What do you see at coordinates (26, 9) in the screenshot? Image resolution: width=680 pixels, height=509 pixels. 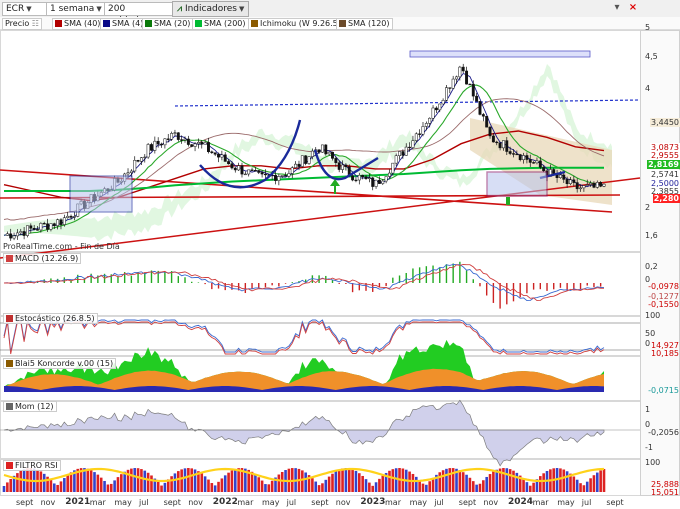 I see `symbol-select: ECR ▼` at bounding box center [26, 9].